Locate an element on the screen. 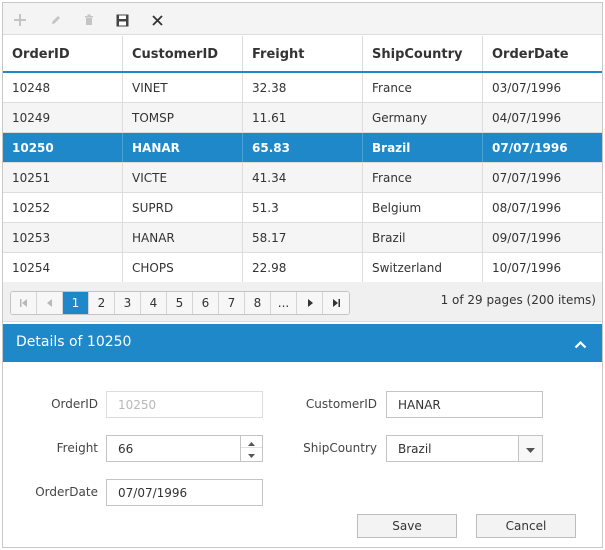 This screenshot has height=550, width=605. customerid-label: CustomerID is located at coordinates (341, 404).